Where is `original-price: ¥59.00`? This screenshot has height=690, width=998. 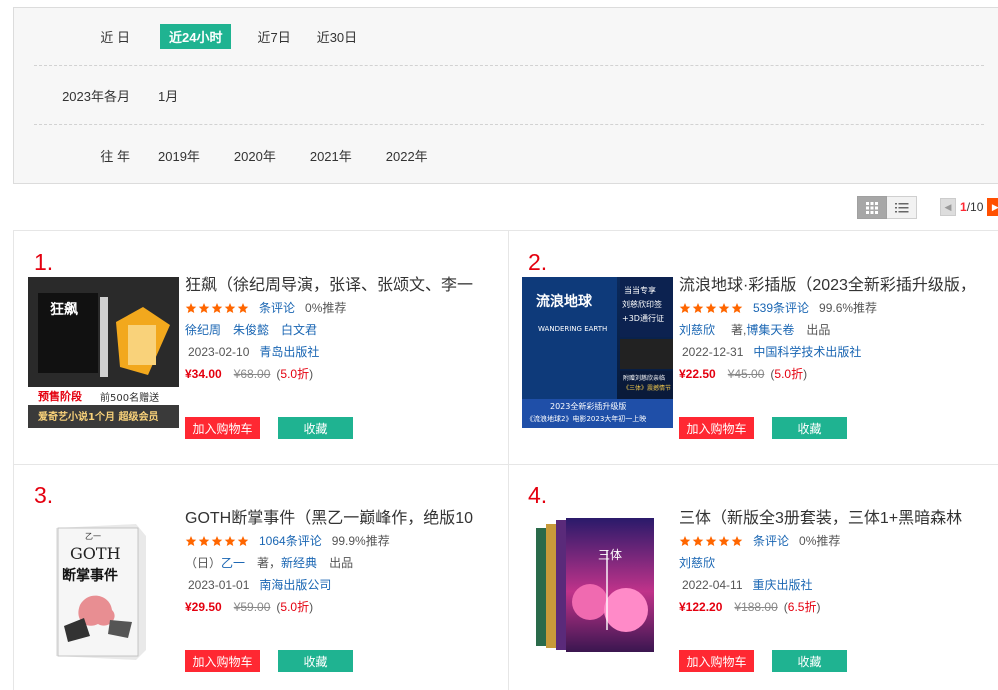 original-price: ¥59.00 is located at coordinates (252, 607).